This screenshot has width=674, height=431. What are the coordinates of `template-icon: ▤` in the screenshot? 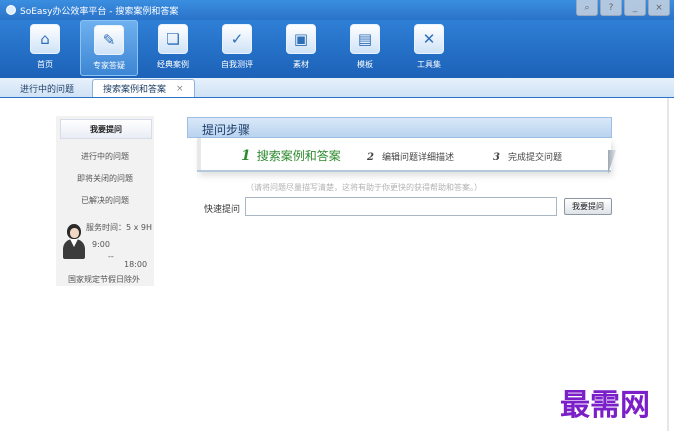 It's located at (365, 39).